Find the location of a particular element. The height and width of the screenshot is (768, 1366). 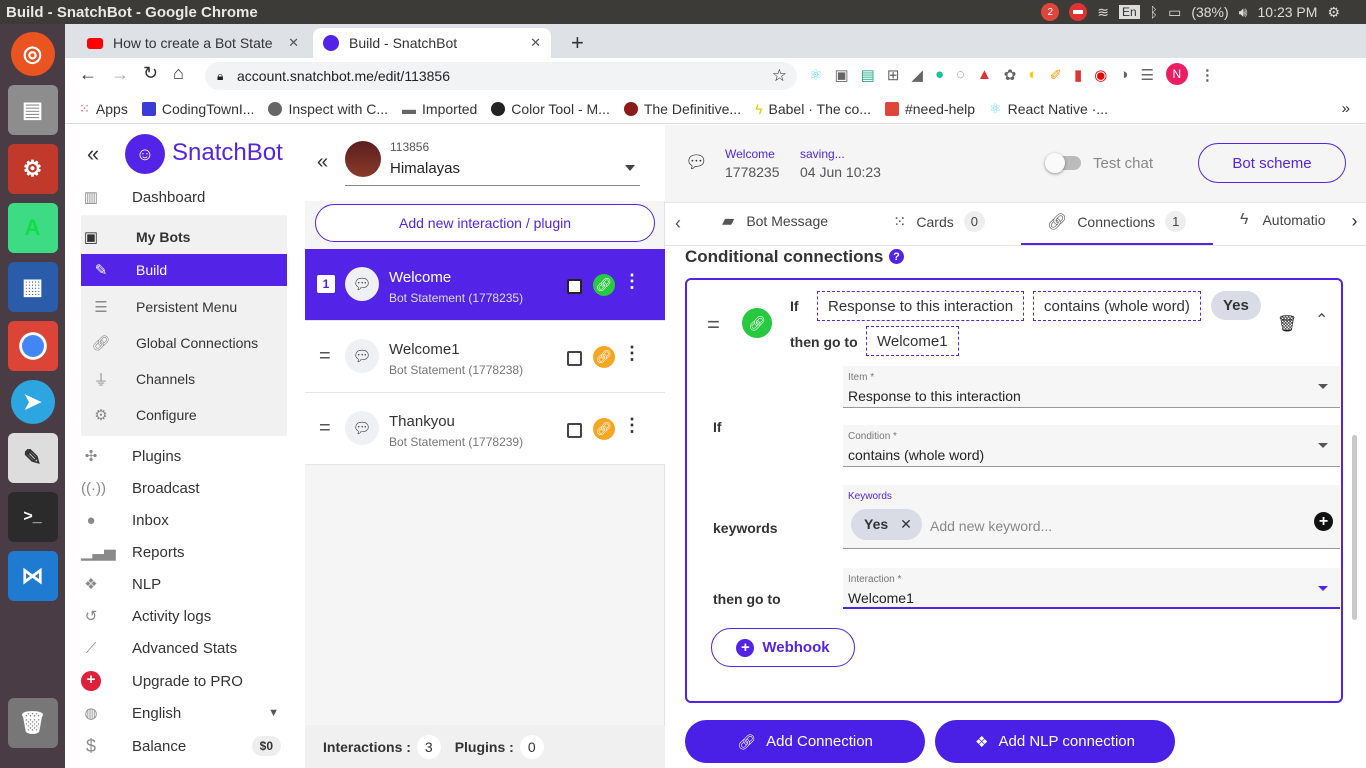

rule-condition: contains (whole word) is located at coordinates (1117, 306).